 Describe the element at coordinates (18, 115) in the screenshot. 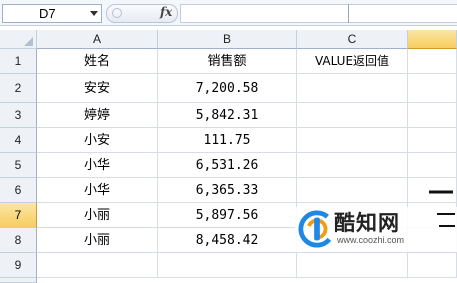

I see `row-header-3: 3` at that location.